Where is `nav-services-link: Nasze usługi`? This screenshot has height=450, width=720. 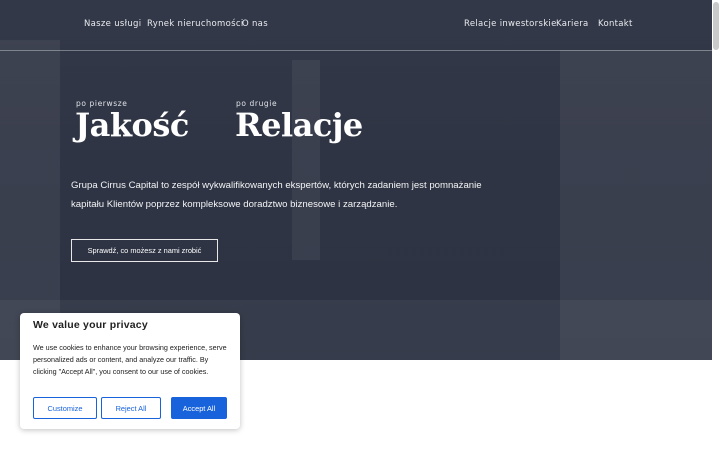 nav-services-link: Nasze usługi is located at coordinates (112, 24).